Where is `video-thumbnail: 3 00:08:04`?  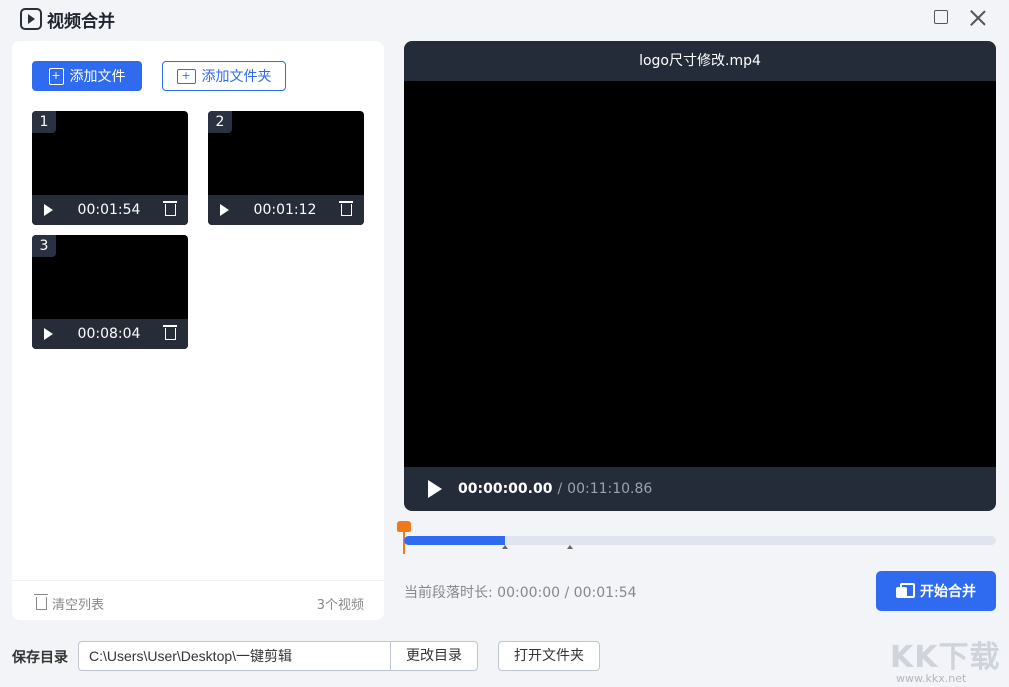 video-thumbnail: 3 00:08:04 is located at coordinates (110, 292).